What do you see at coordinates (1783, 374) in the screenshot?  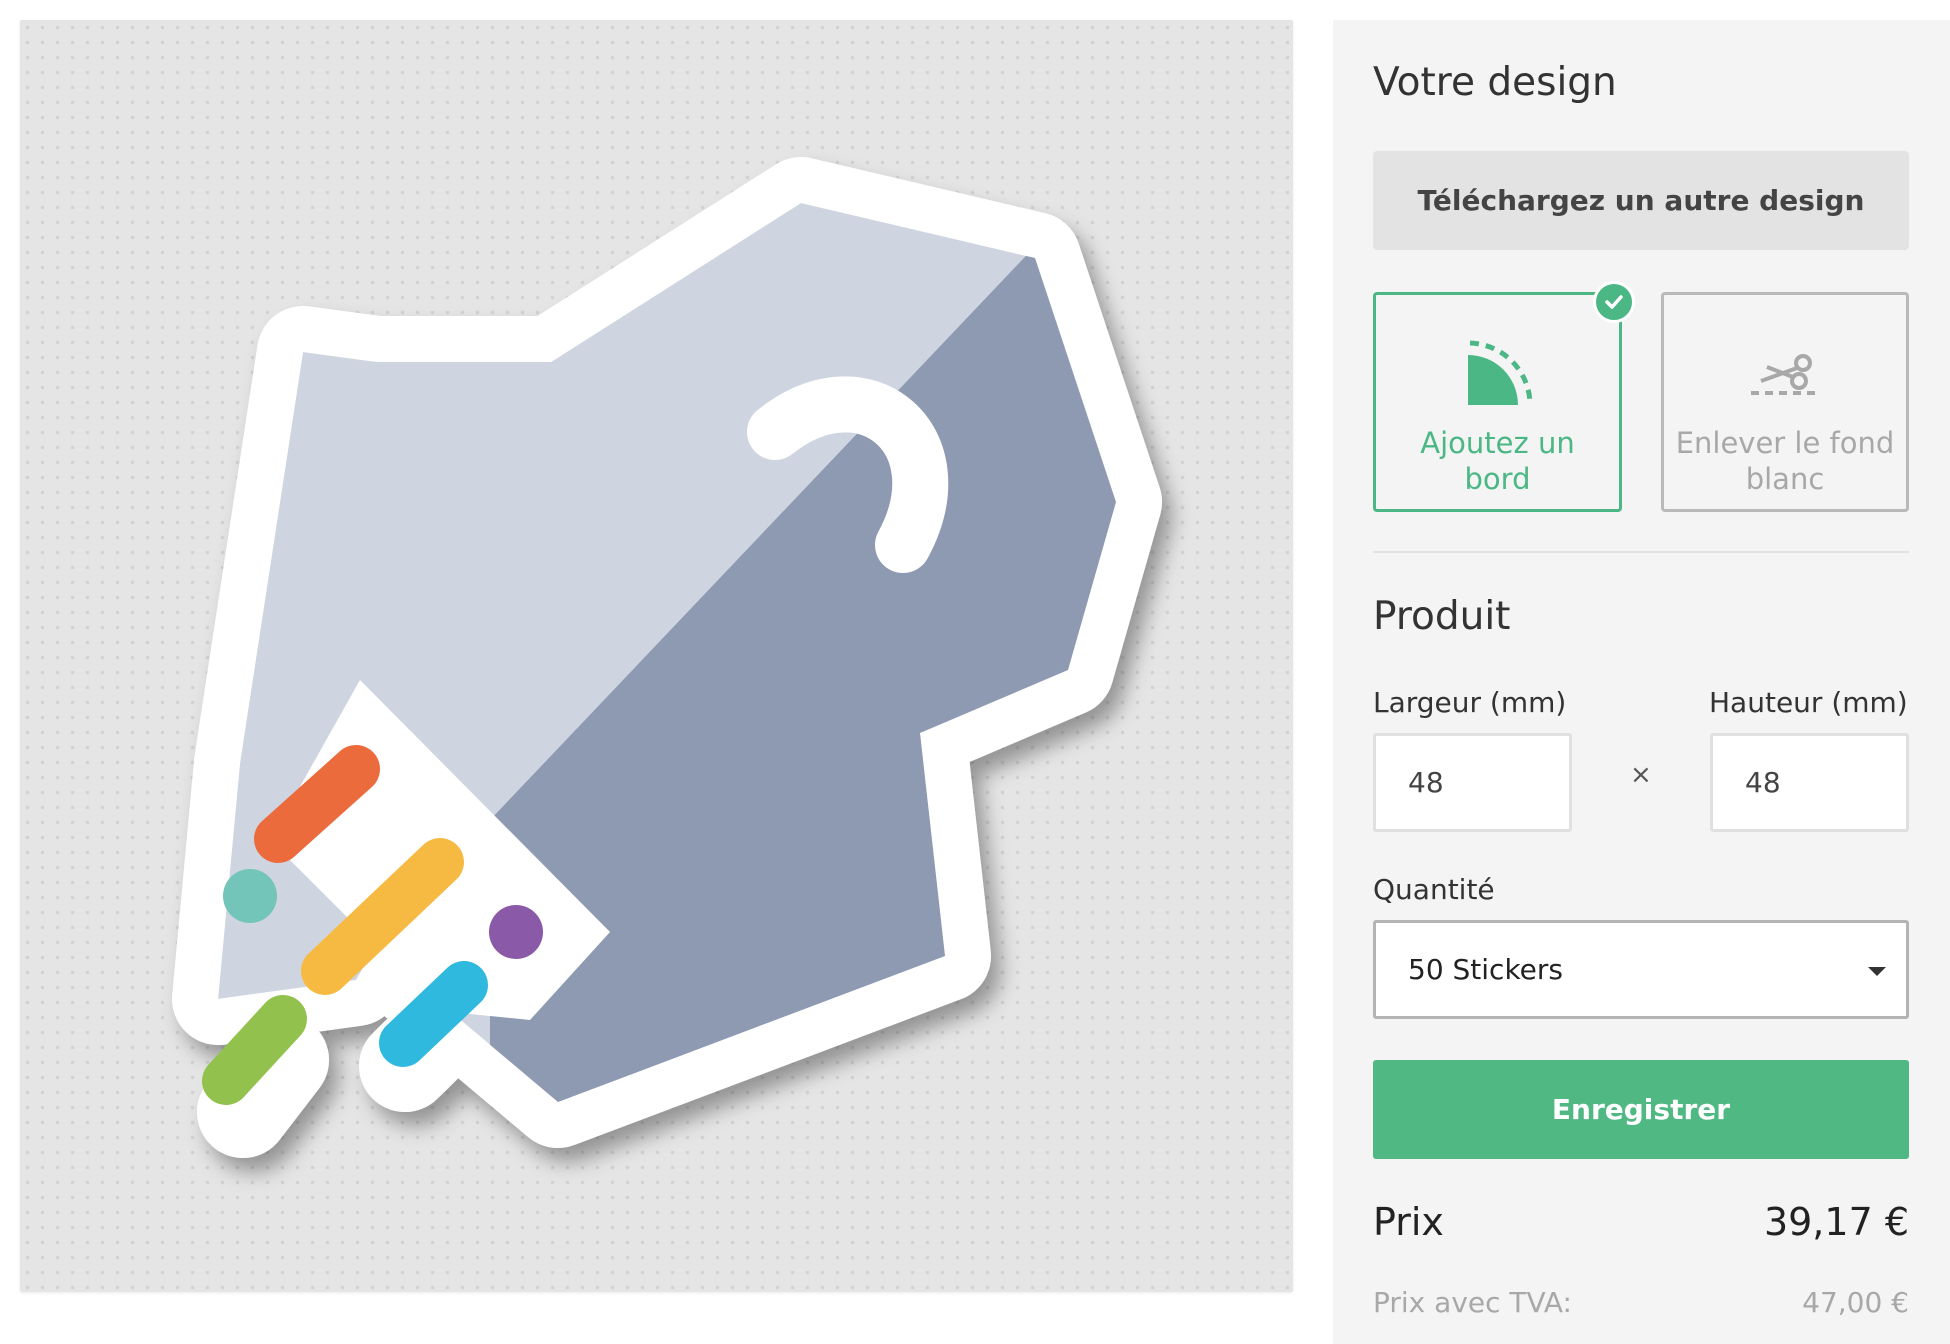 I see `scissors-icon` at bounding box center [1783, 374].